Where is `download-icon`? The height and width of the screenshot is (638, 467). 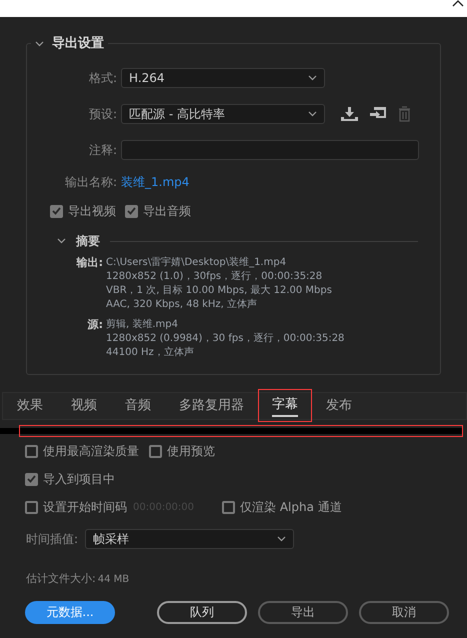
download-icon is located at coordinates (349, 114).